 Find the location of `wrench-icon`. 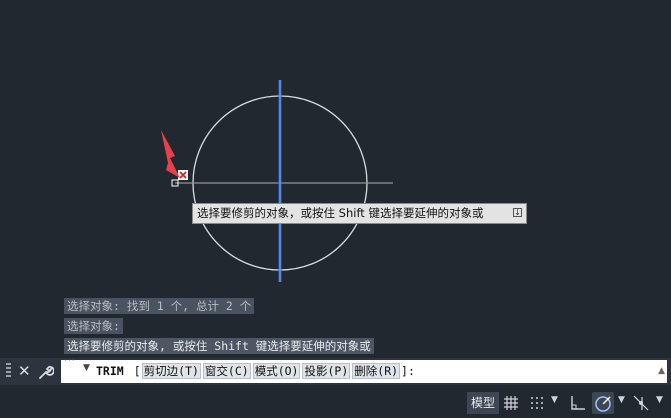

wrench-icon is located at coordinates (46, 373).